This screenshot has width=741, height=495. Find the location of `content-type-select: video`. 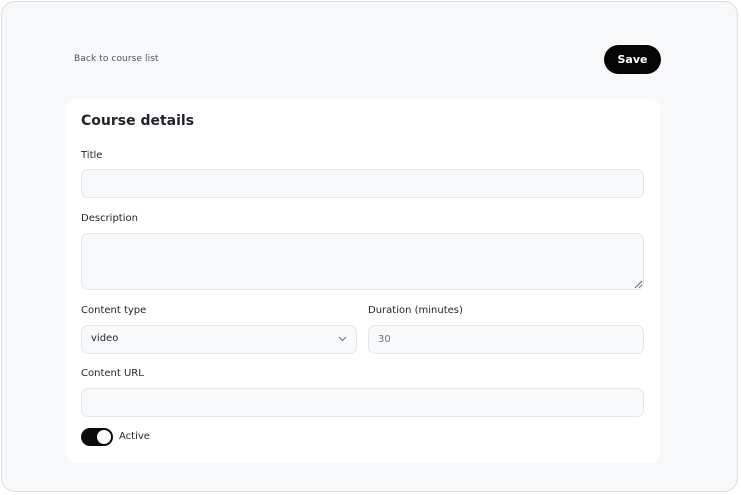

content-type-select: video is located at coordinates (219, 339).